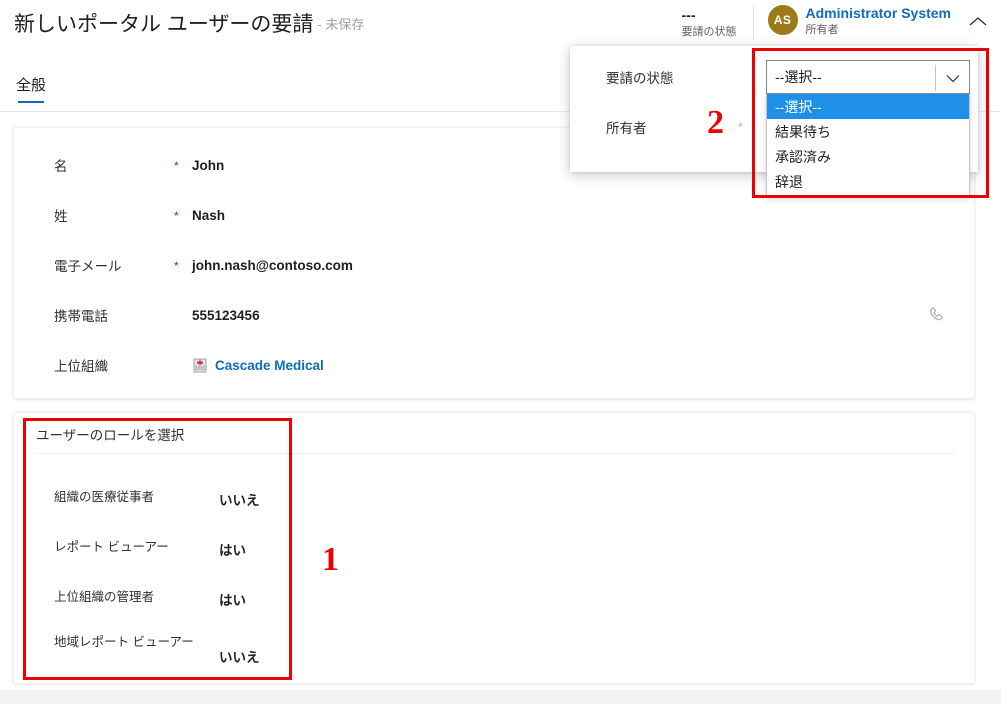  What do you see at coordinates (164, 24) in the screenshot?
I see `page-title-text: 新しいポータル ユーザーの要請` at bounding box center [164, 24].